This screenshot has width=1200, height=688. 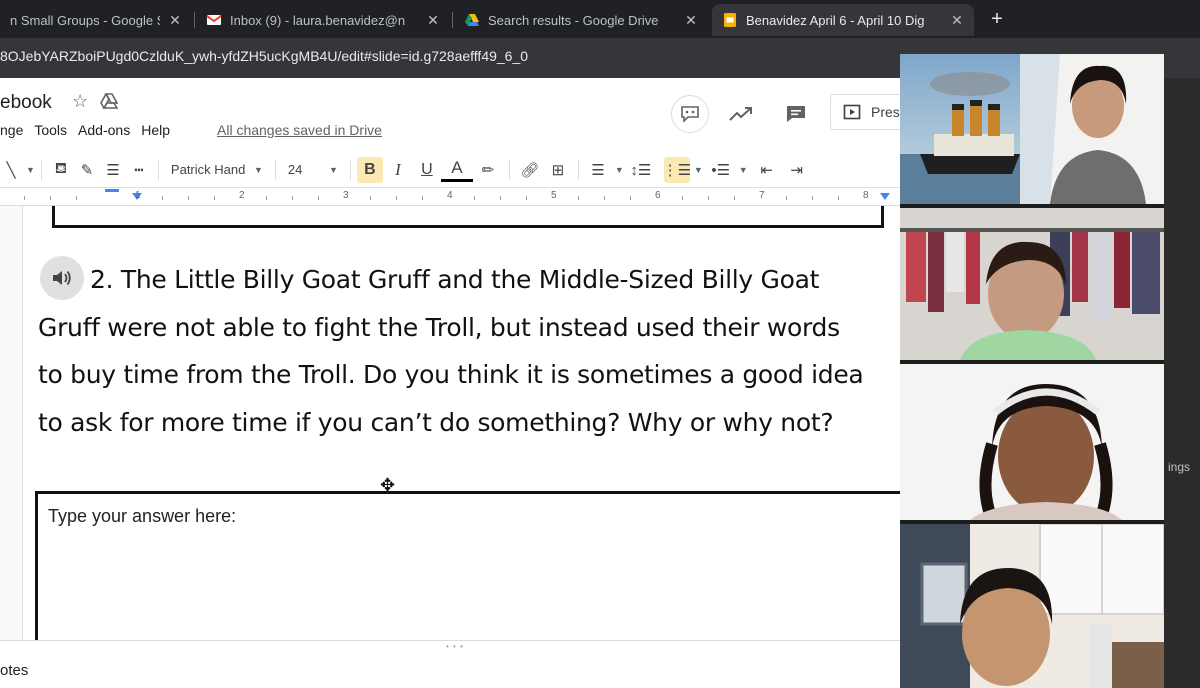 What do you see at coordinates (242, 195) in the screenshot?
I see `ruler-label: 2` at bounding box center [242, 195].